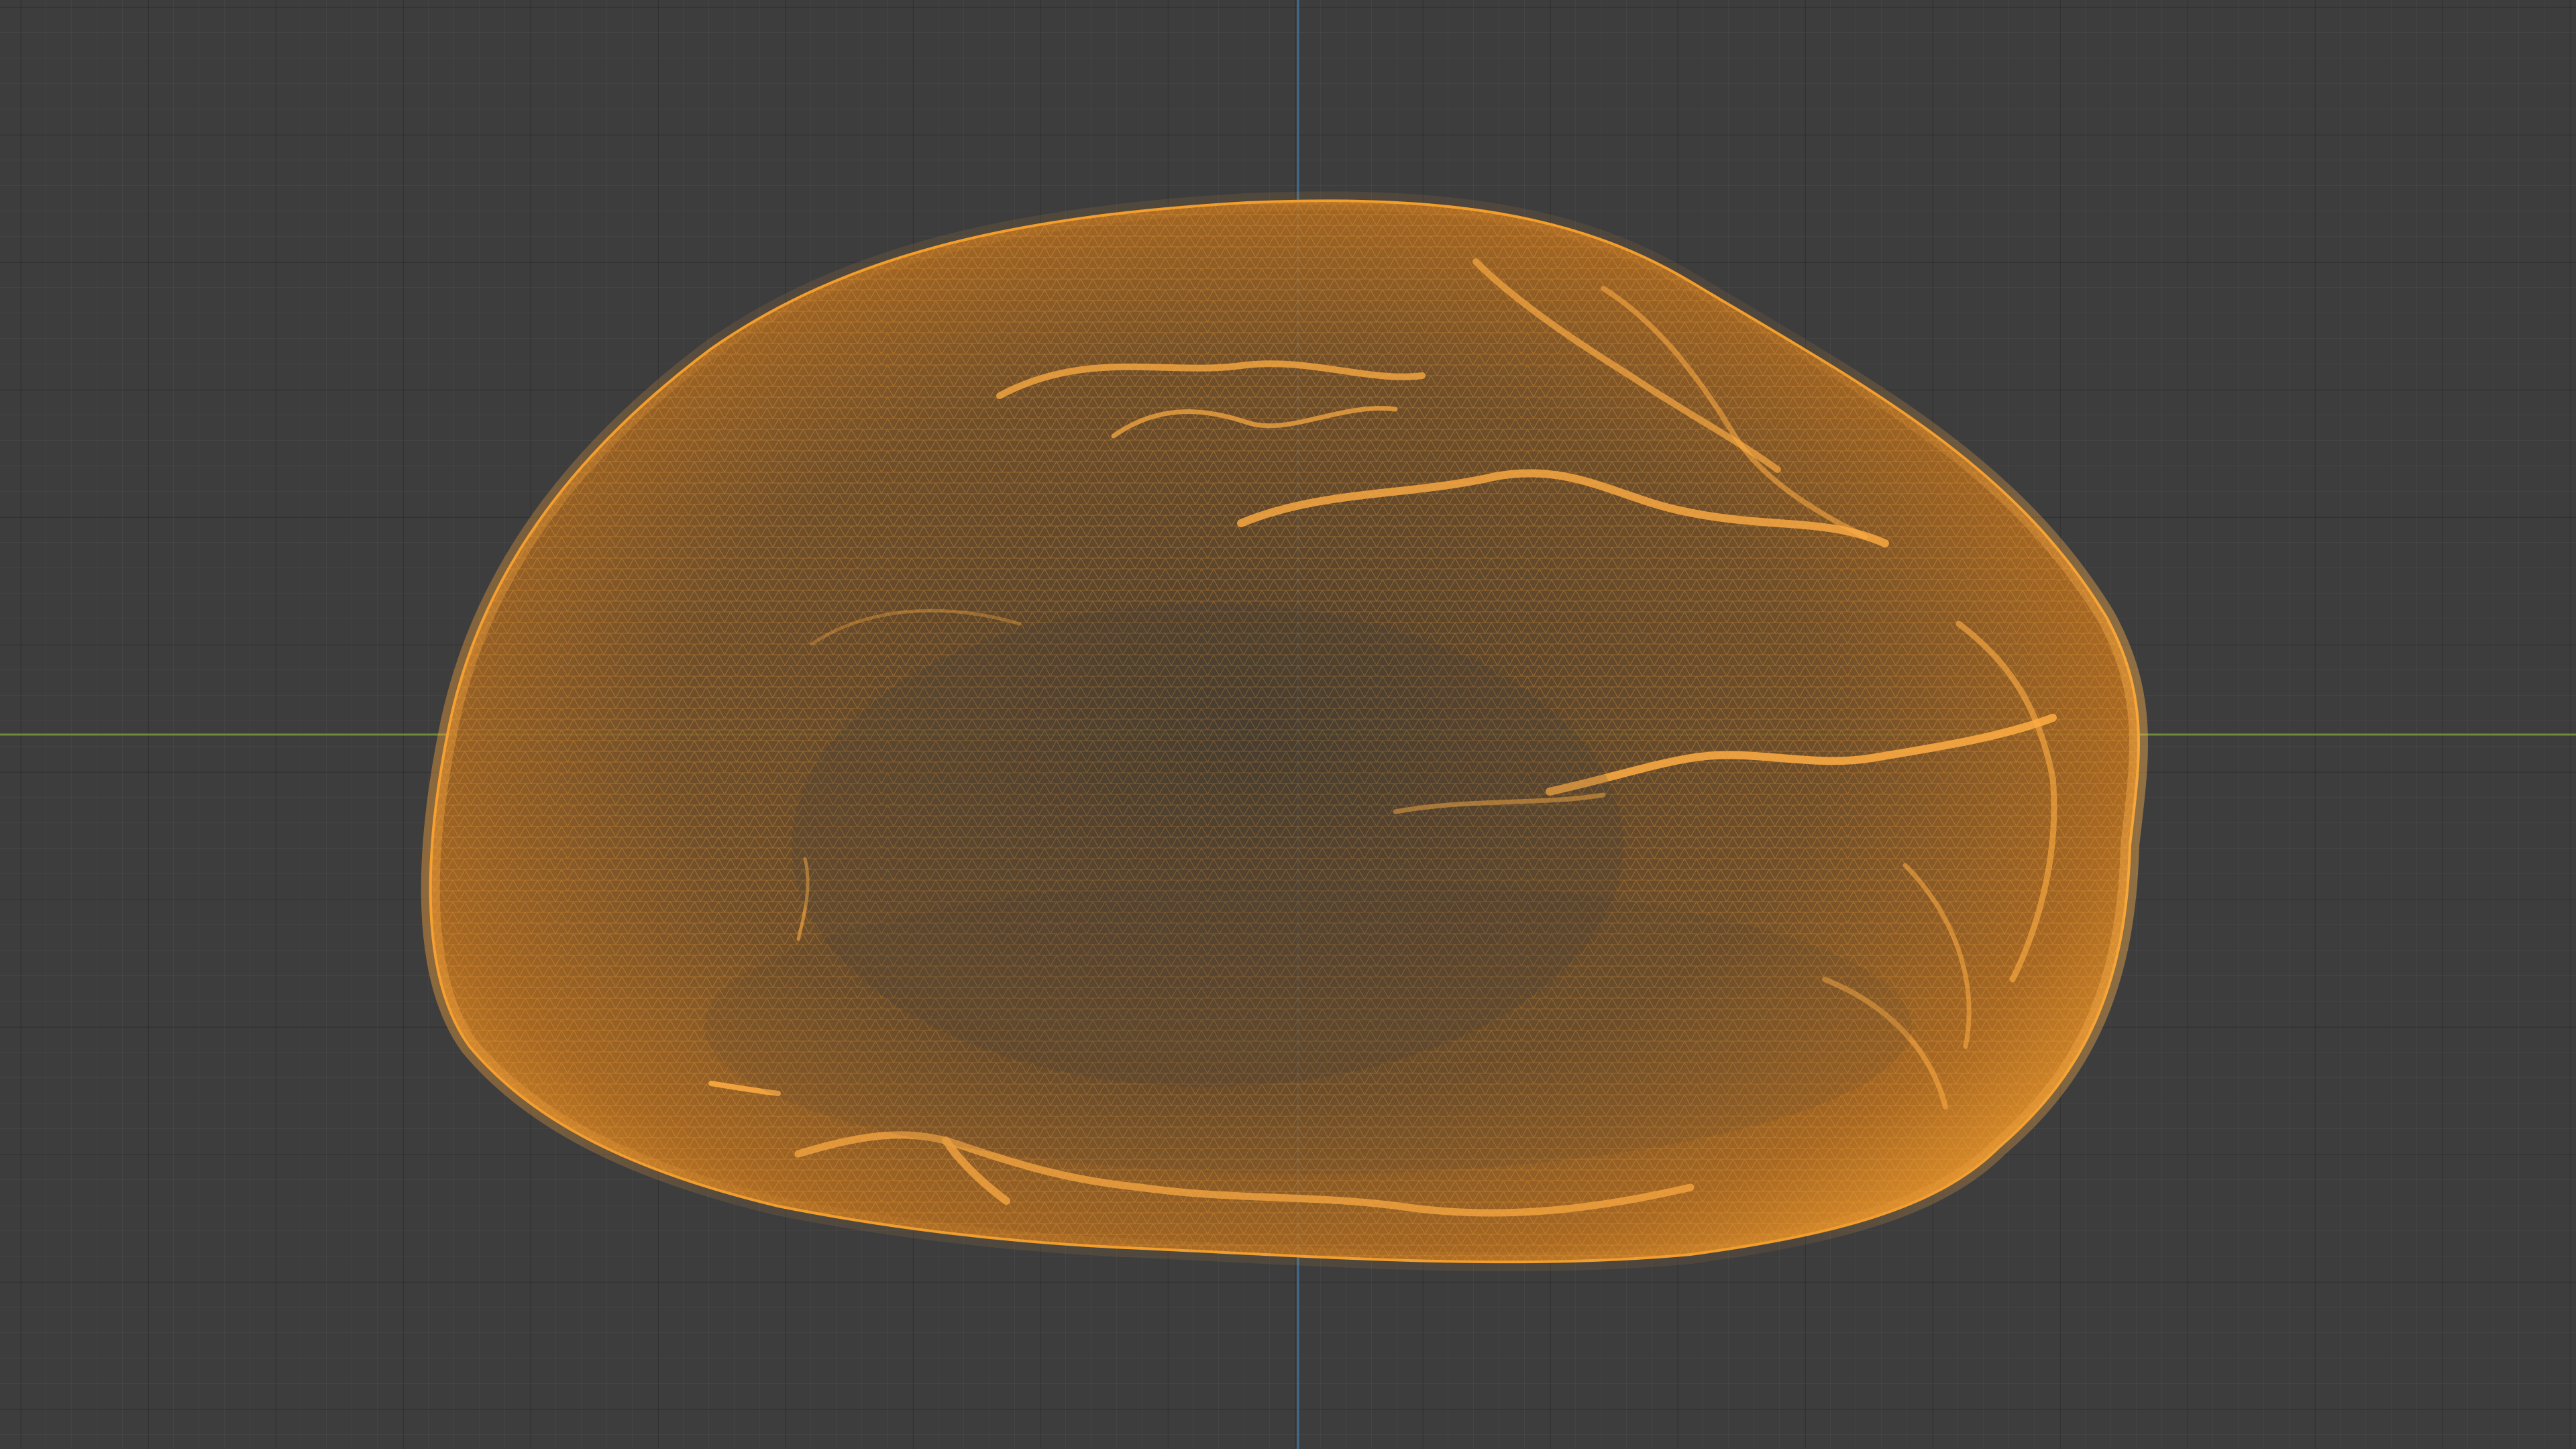  Describe the element at coordinates (1308, 1026) in the screenshot. I see `mesh-lower-shadow` at that location.